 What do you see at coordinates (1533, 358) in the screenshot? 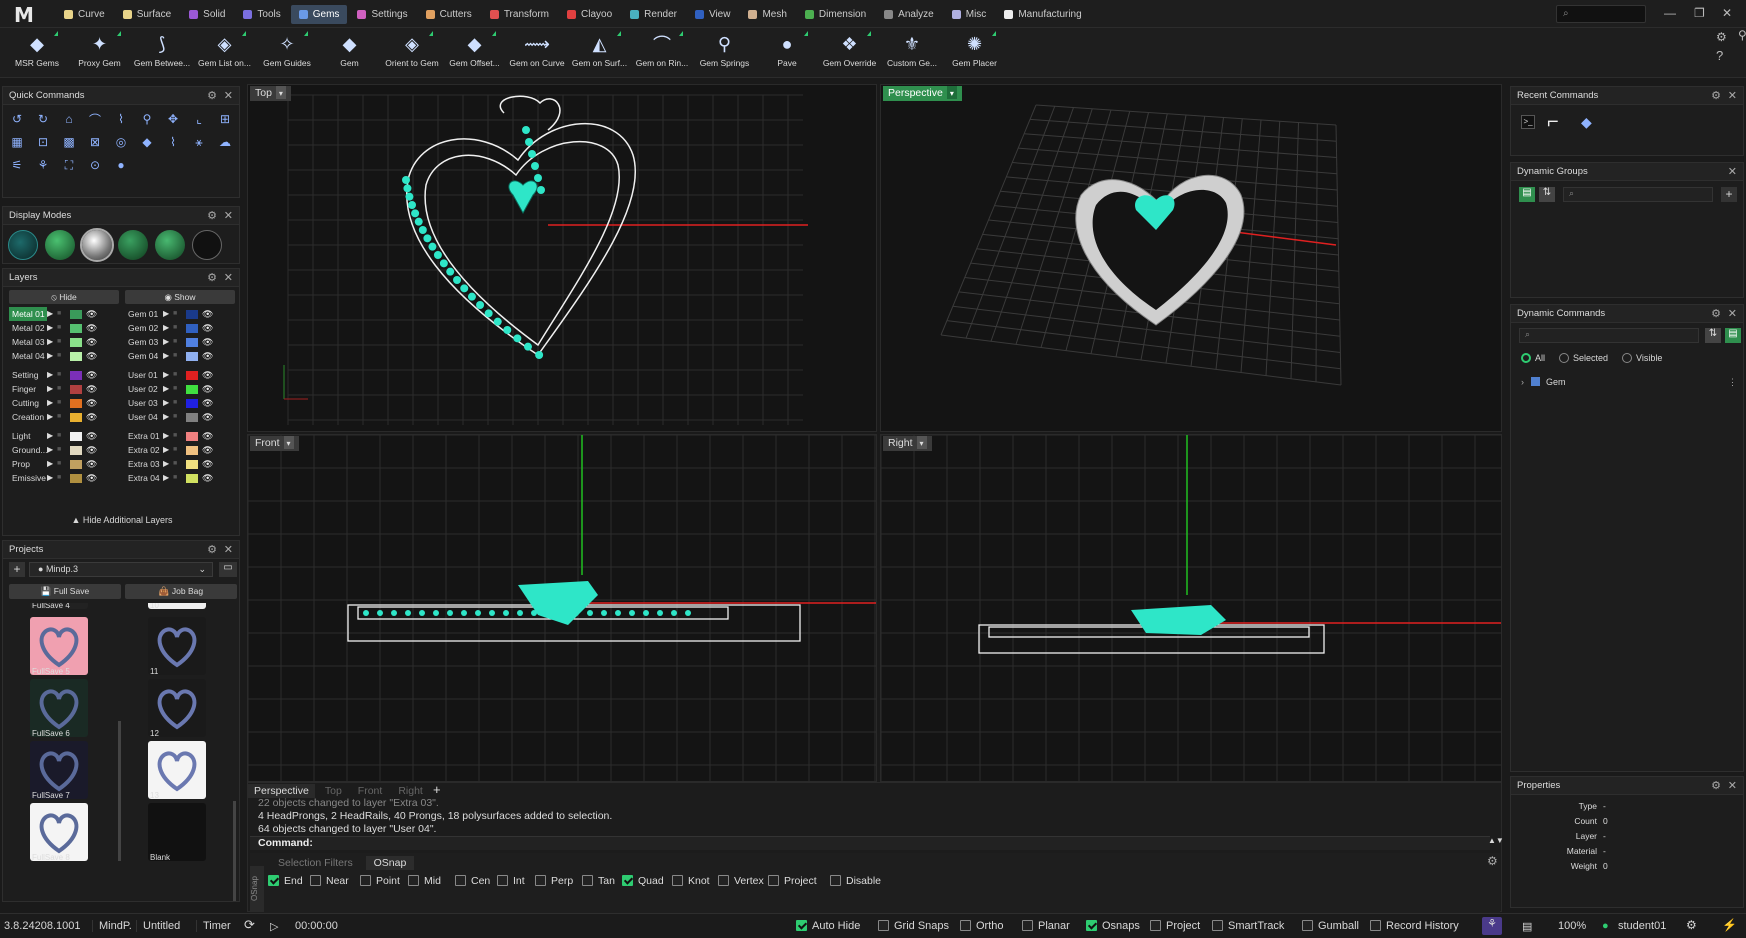
I see `filter-all: All` at bounding box center [1533, 358].